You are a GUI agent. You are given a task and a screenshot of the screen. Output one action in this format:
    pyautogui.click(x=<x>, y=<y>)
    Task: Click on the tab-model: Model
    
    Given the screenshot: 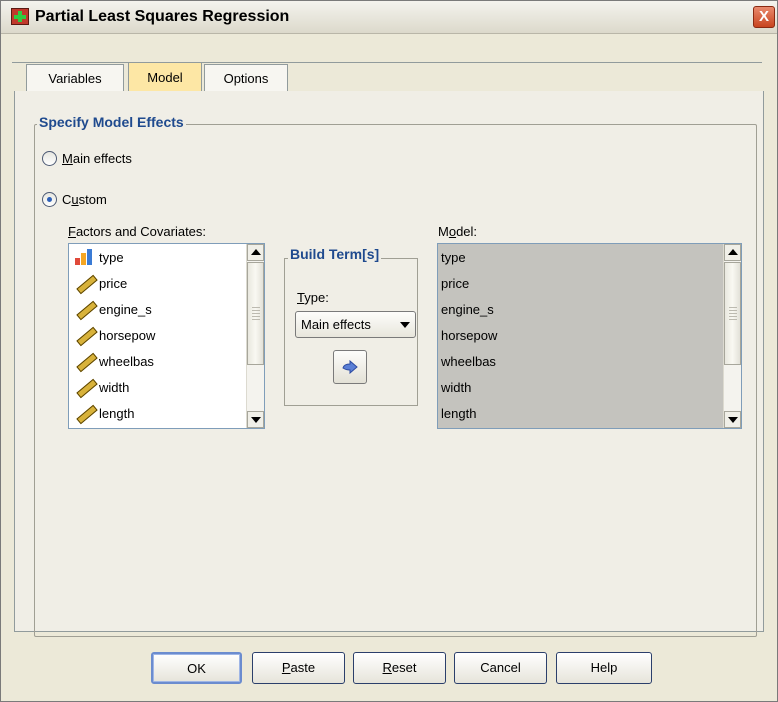 What is the action you would take?
    pyautogui.click(x=165, y=77)
    